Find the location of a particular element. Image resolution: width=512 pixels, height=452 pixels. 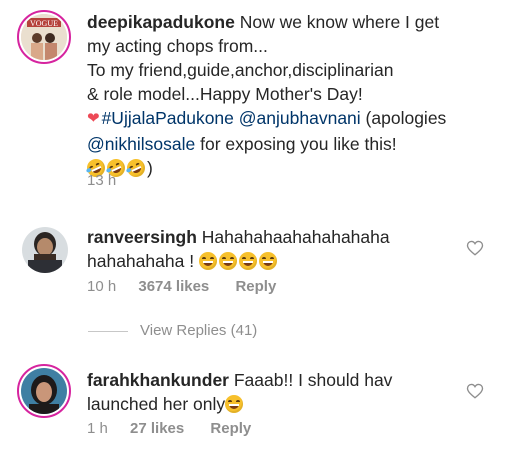

comment-meta: 1 h 27 likes Reply is located at coordinates (169, 428).